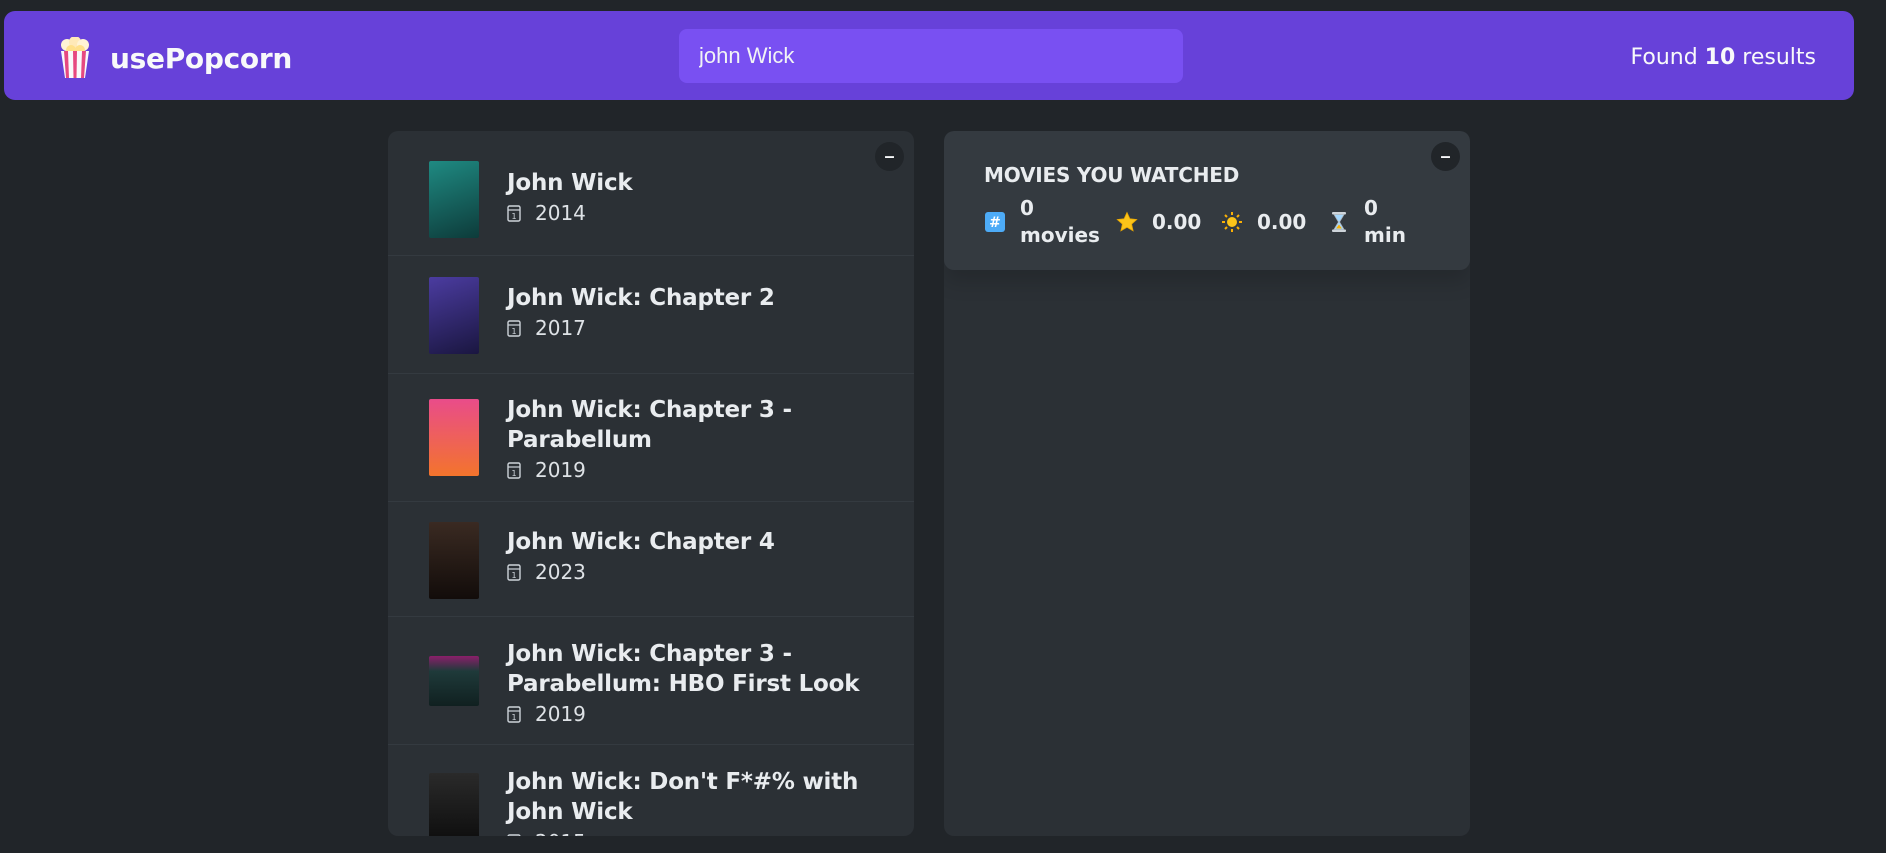  I want to click on stat-imdb-rating: 0.00, so click(1168, 222).